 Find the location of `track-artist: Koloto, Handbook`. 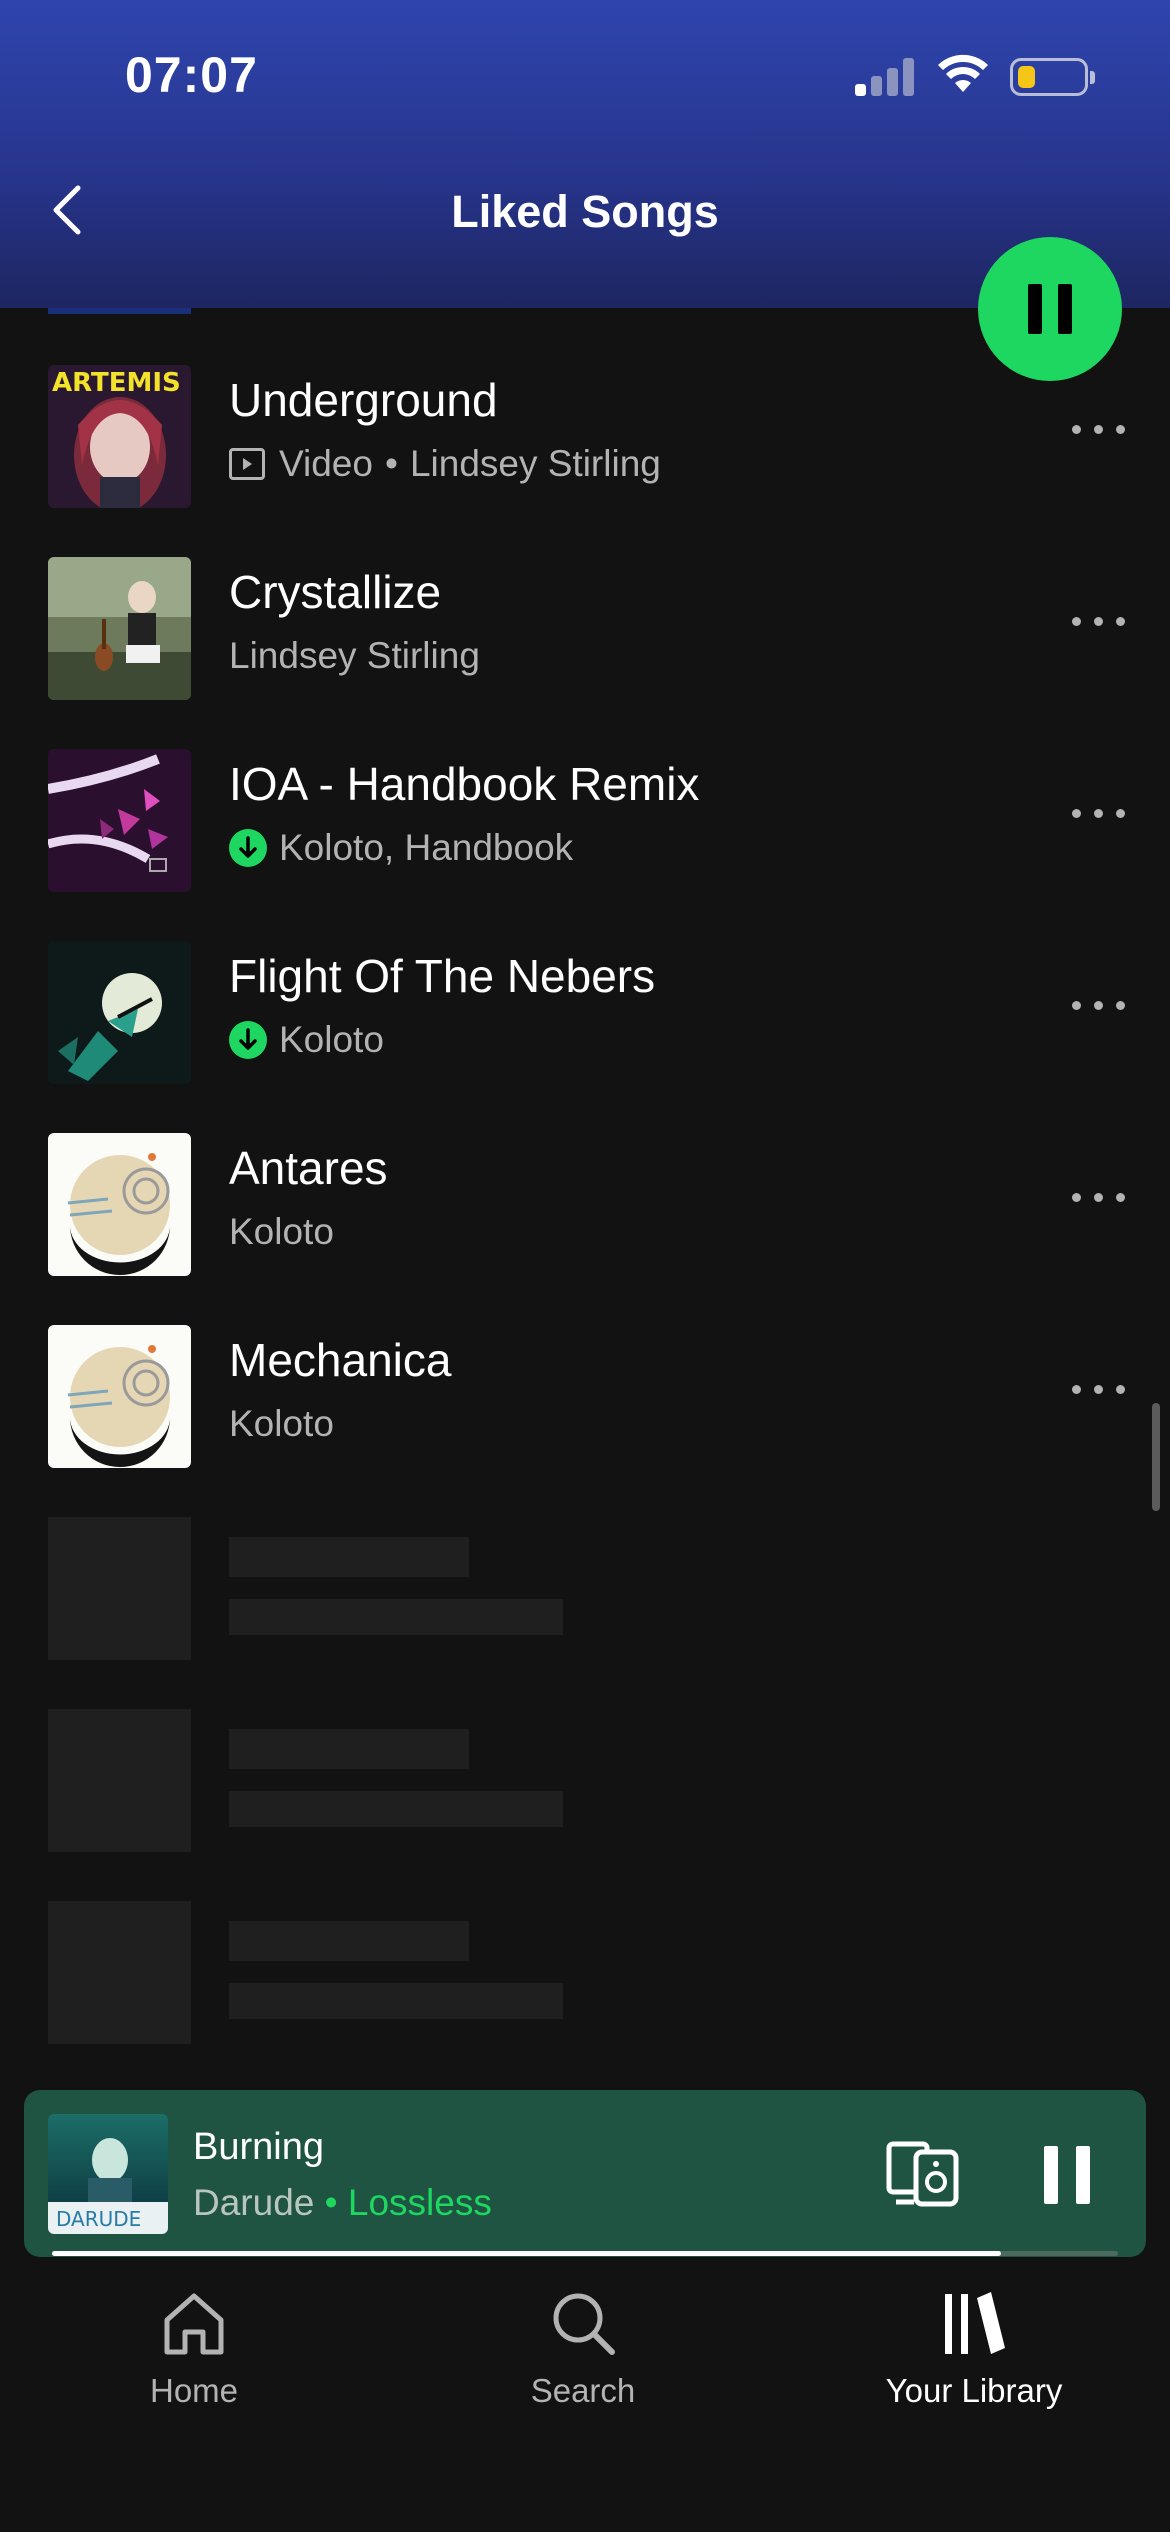

track-artist: Koloto, Handbook is located at coordinates (426, 847).